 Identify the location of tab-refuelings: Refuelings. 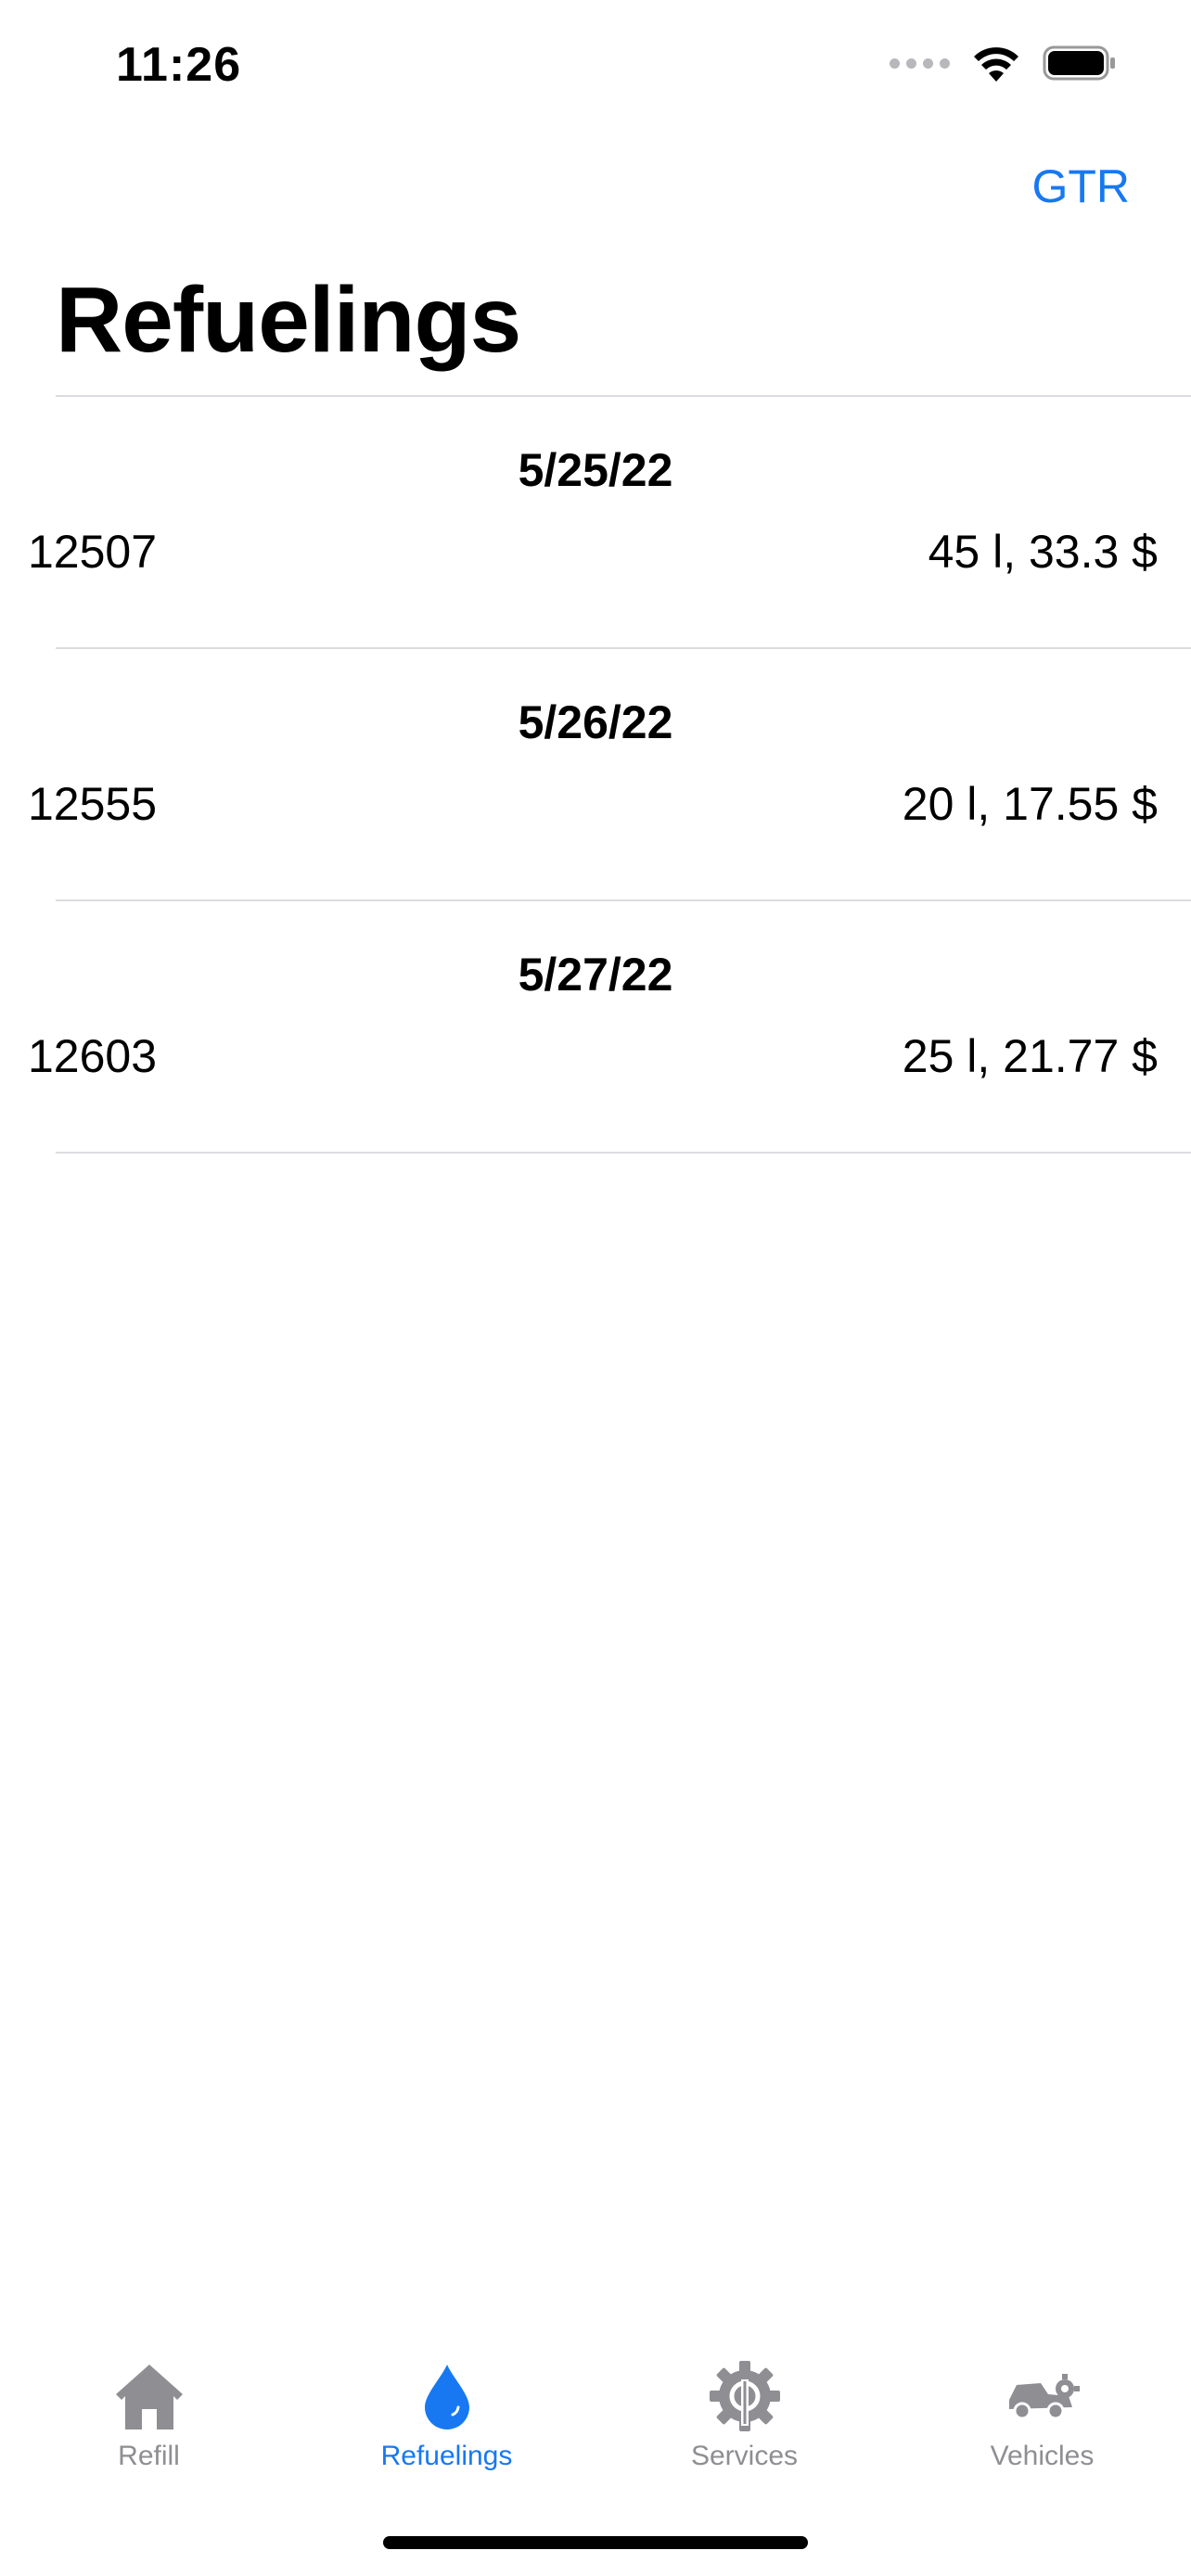
(447, 2411).